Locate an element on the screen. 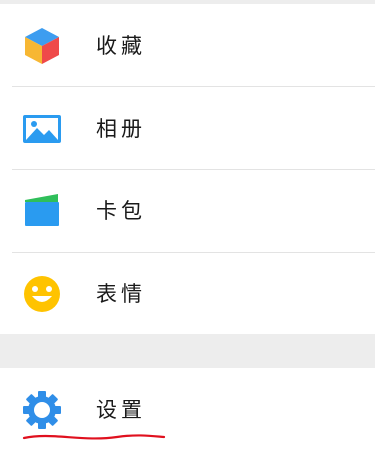  photo-album-icon is located at coordinates (42, 129).